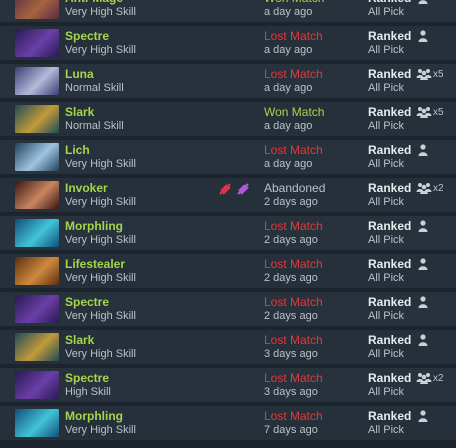 The height and width of the screenshot is (448, 456). What do you see at coordinates (438, 74) in the screenshot?
I see `party-size: x5` at bounding box center [438, 74].